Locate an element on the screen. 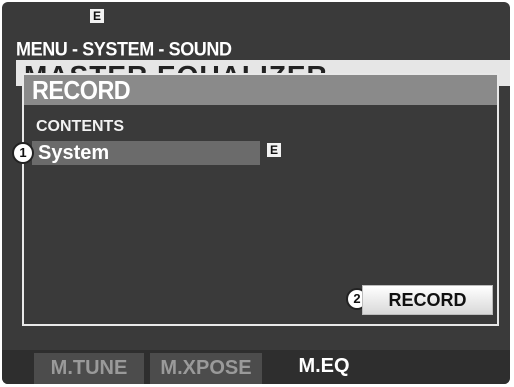  dialog-title-bar: RECORD is located at coordinates (260, 90).